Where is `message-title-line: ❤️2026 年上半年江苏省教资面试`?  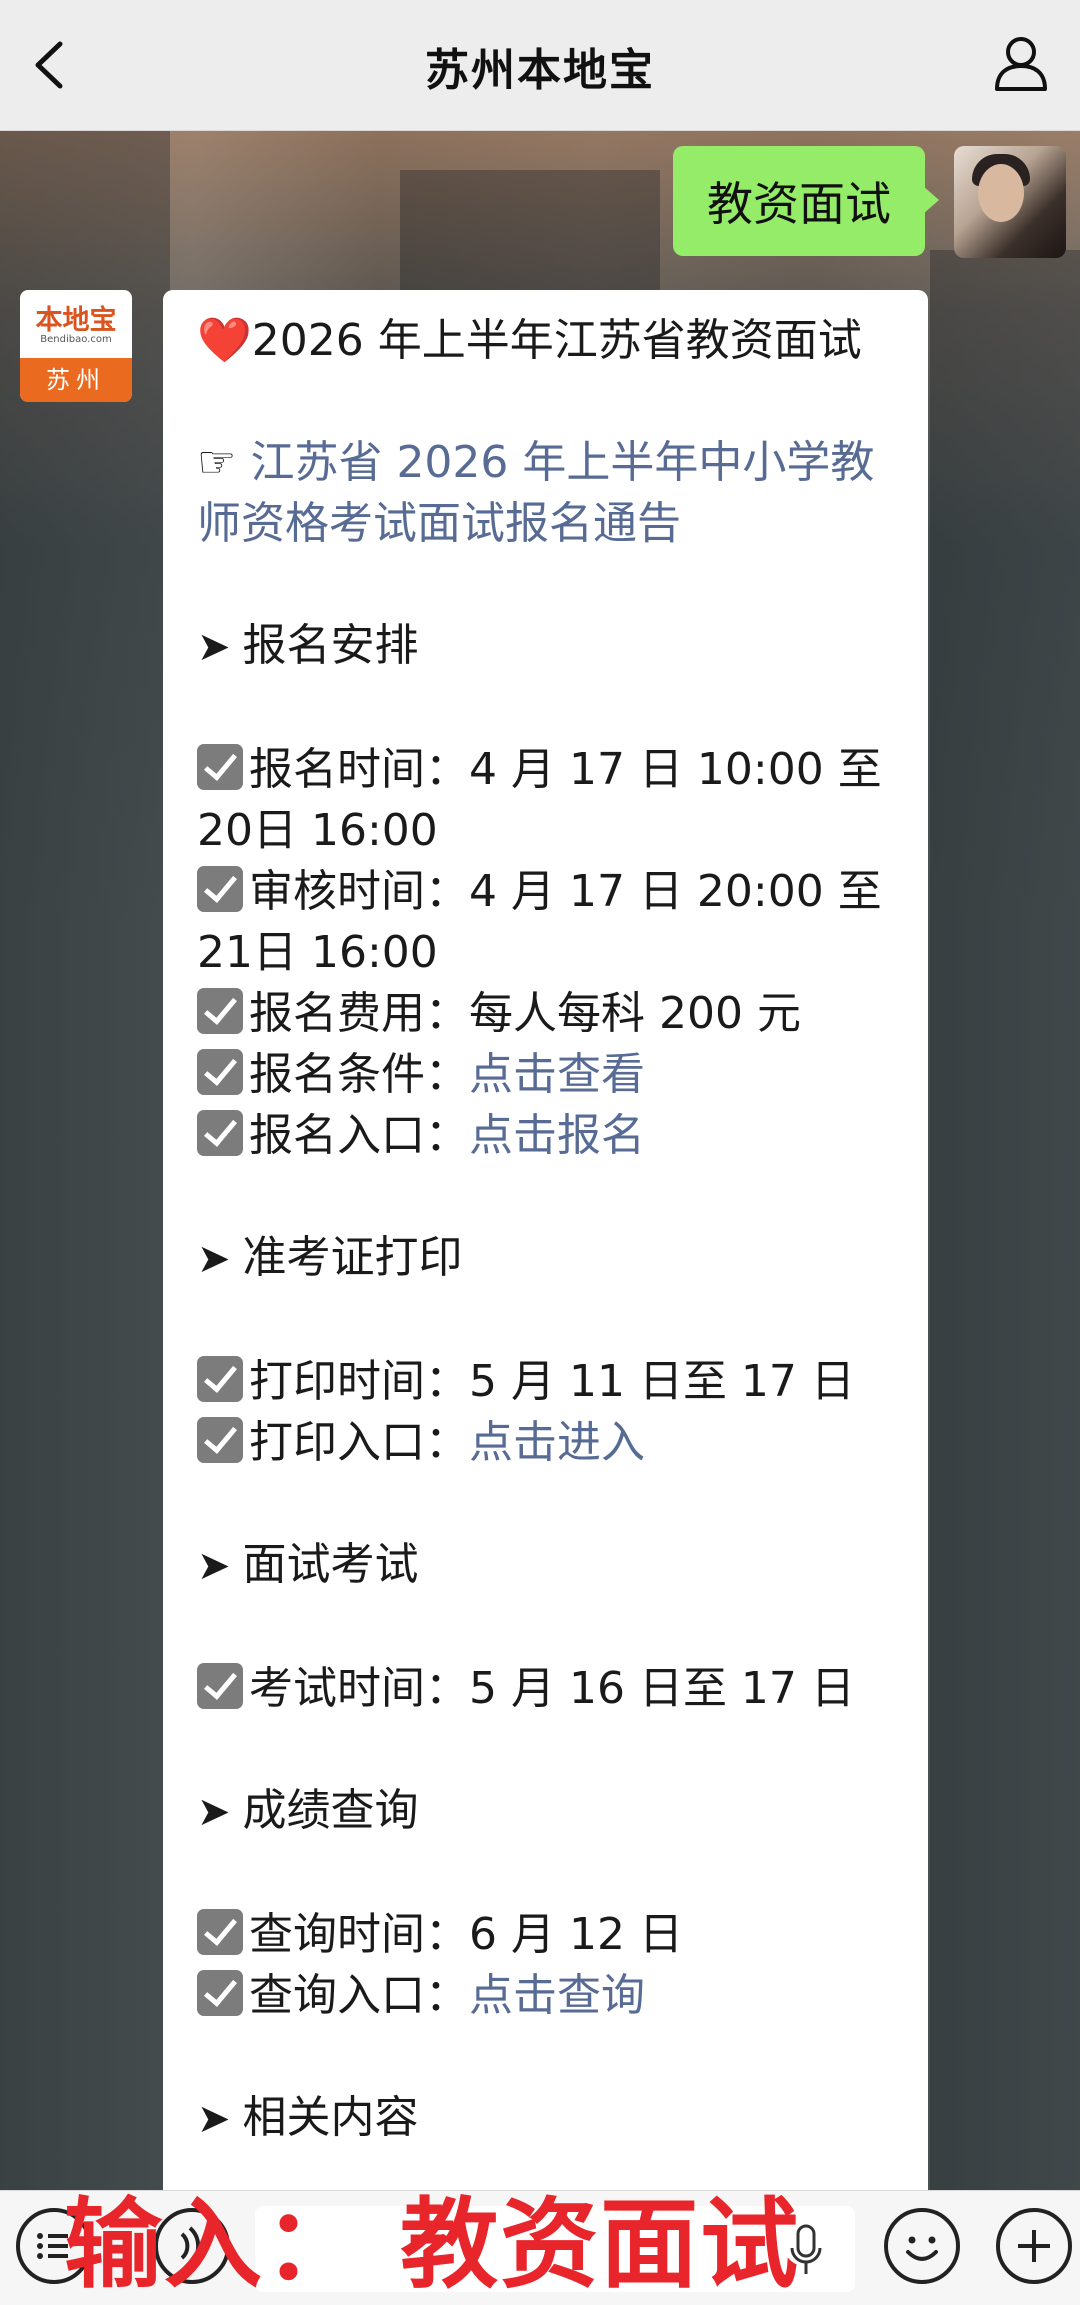 message-title-line: ❤️2026 年上半年江苏省教资面试 is located at coordinates (545, 340).